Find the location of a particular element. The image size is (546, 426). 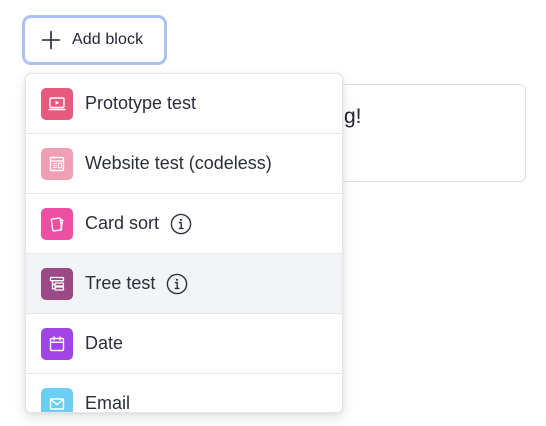

menu-item-card-sort: Card sort is located at coordinates (184, 224).